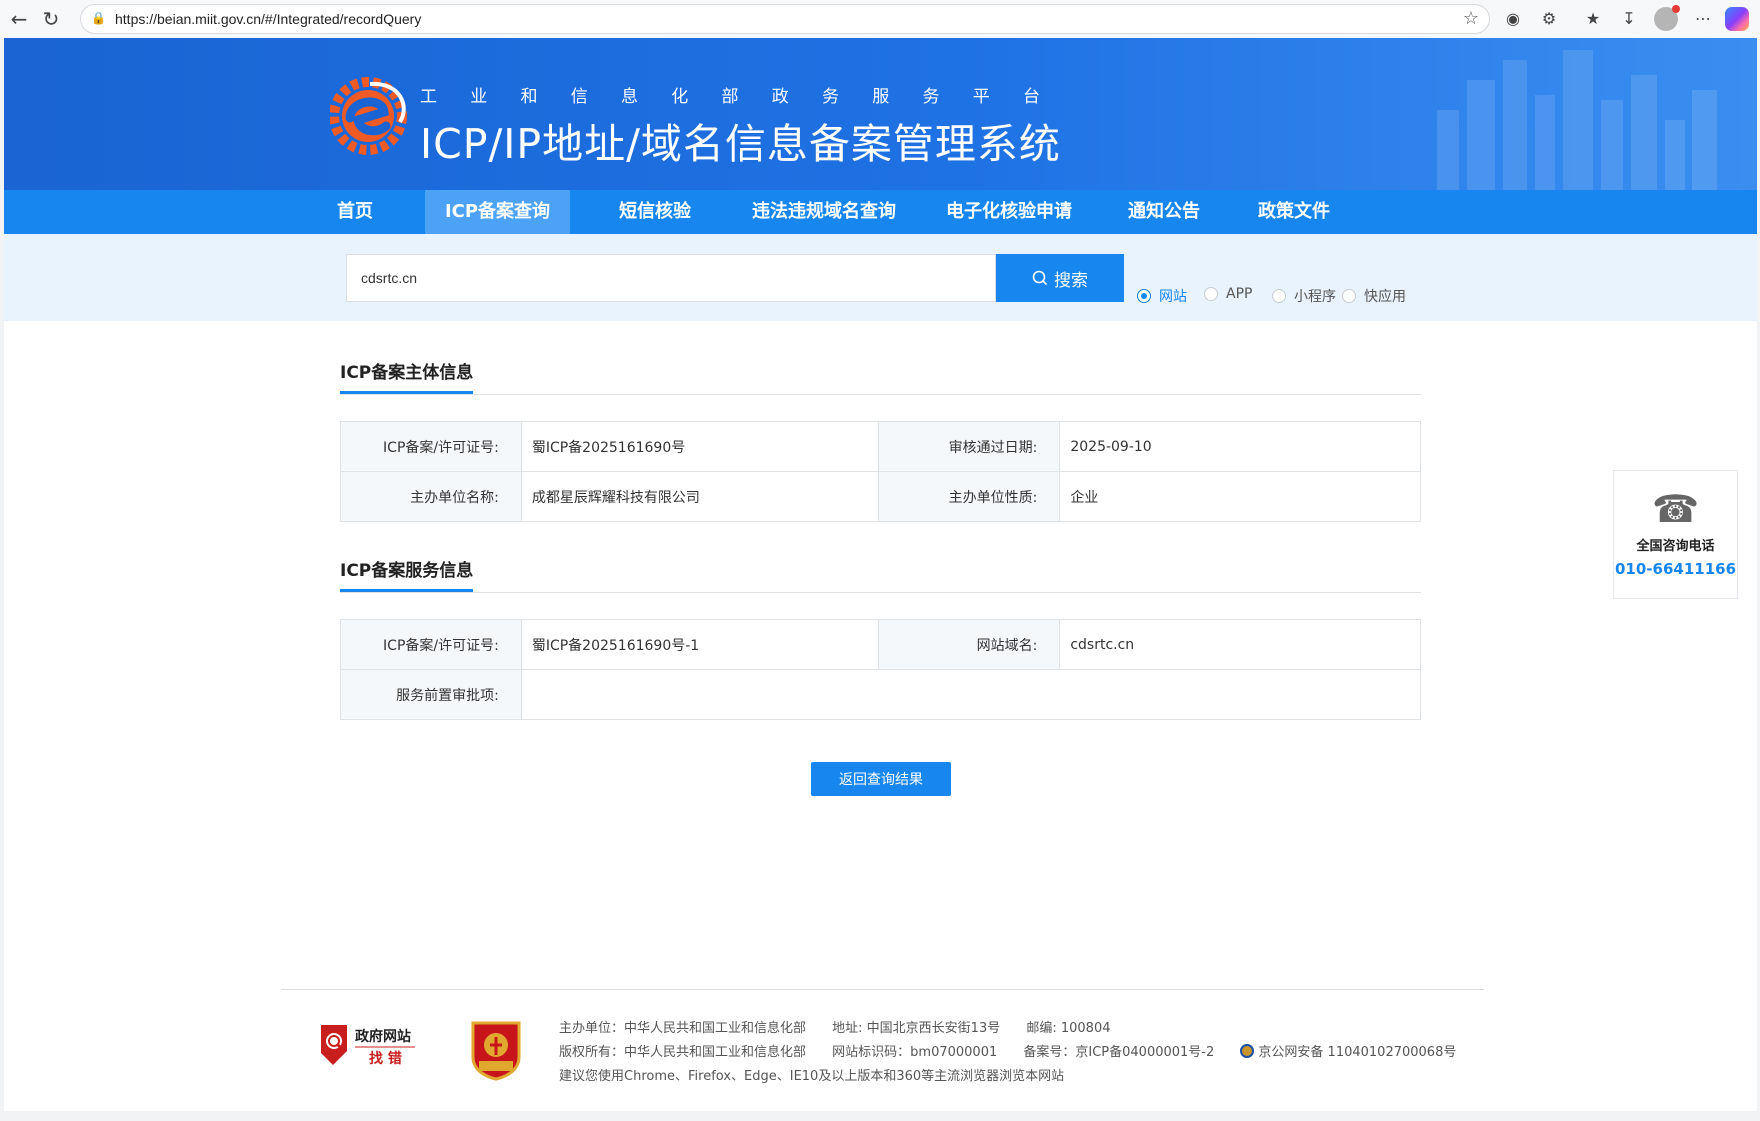 This screenshot has width=1760, height=1121. What do you see at coordinates (1737, 19) in the screenshot?
I see `copilot-icon` at bounding box center [1737, 19].